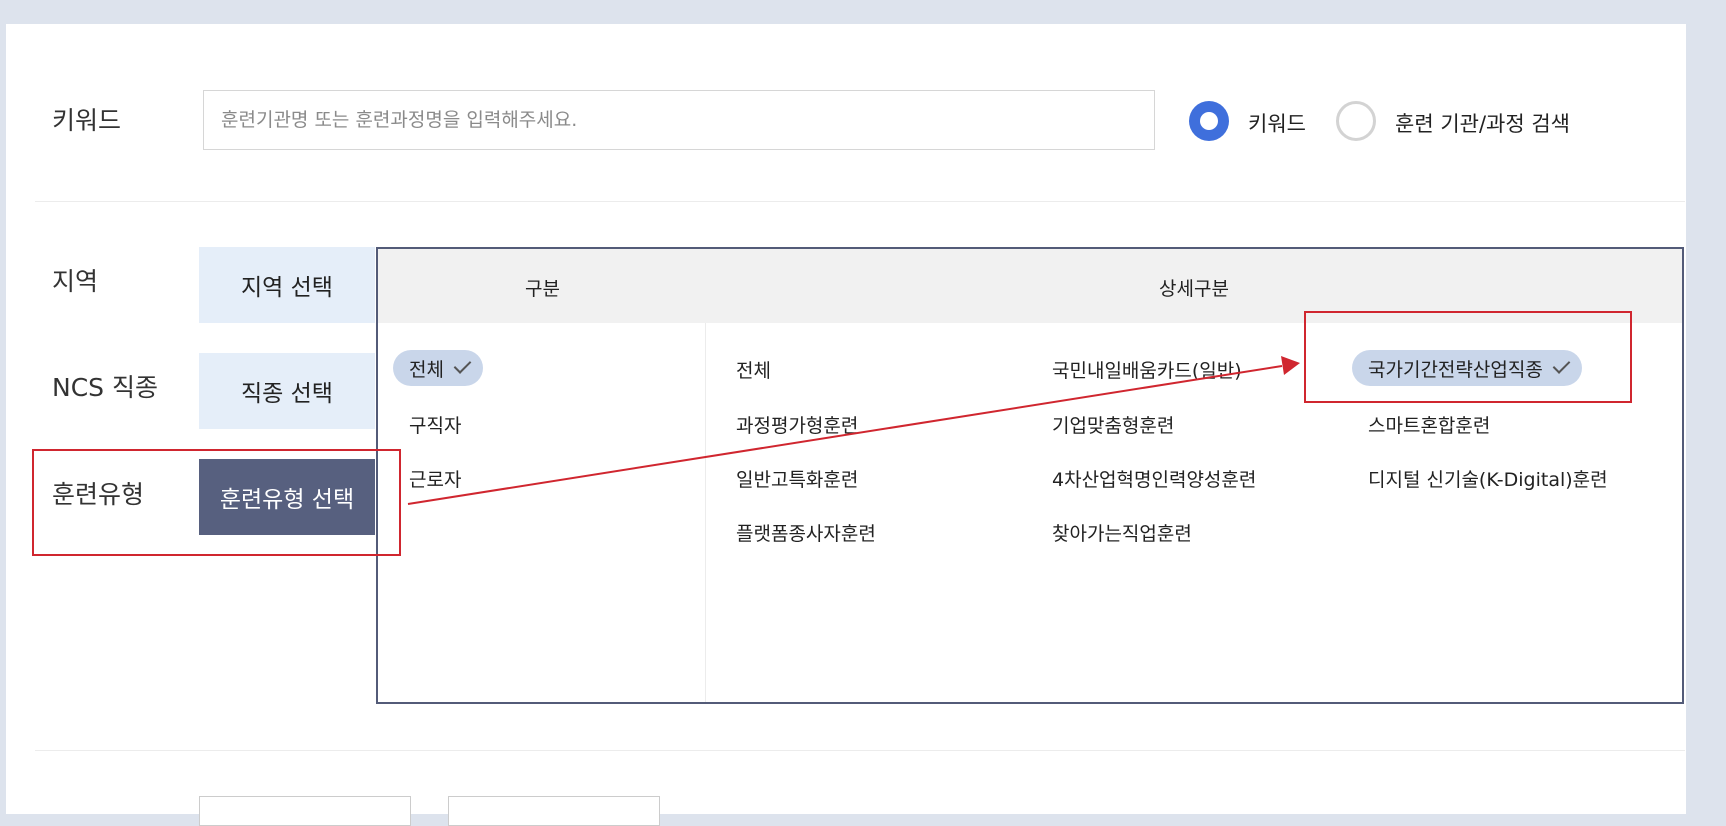 The height and width of the screenshot is (826, 1726). Describe the element at coordinates (87, 120) in the screenshot. I see `keyword-label: 키워드` at that location.